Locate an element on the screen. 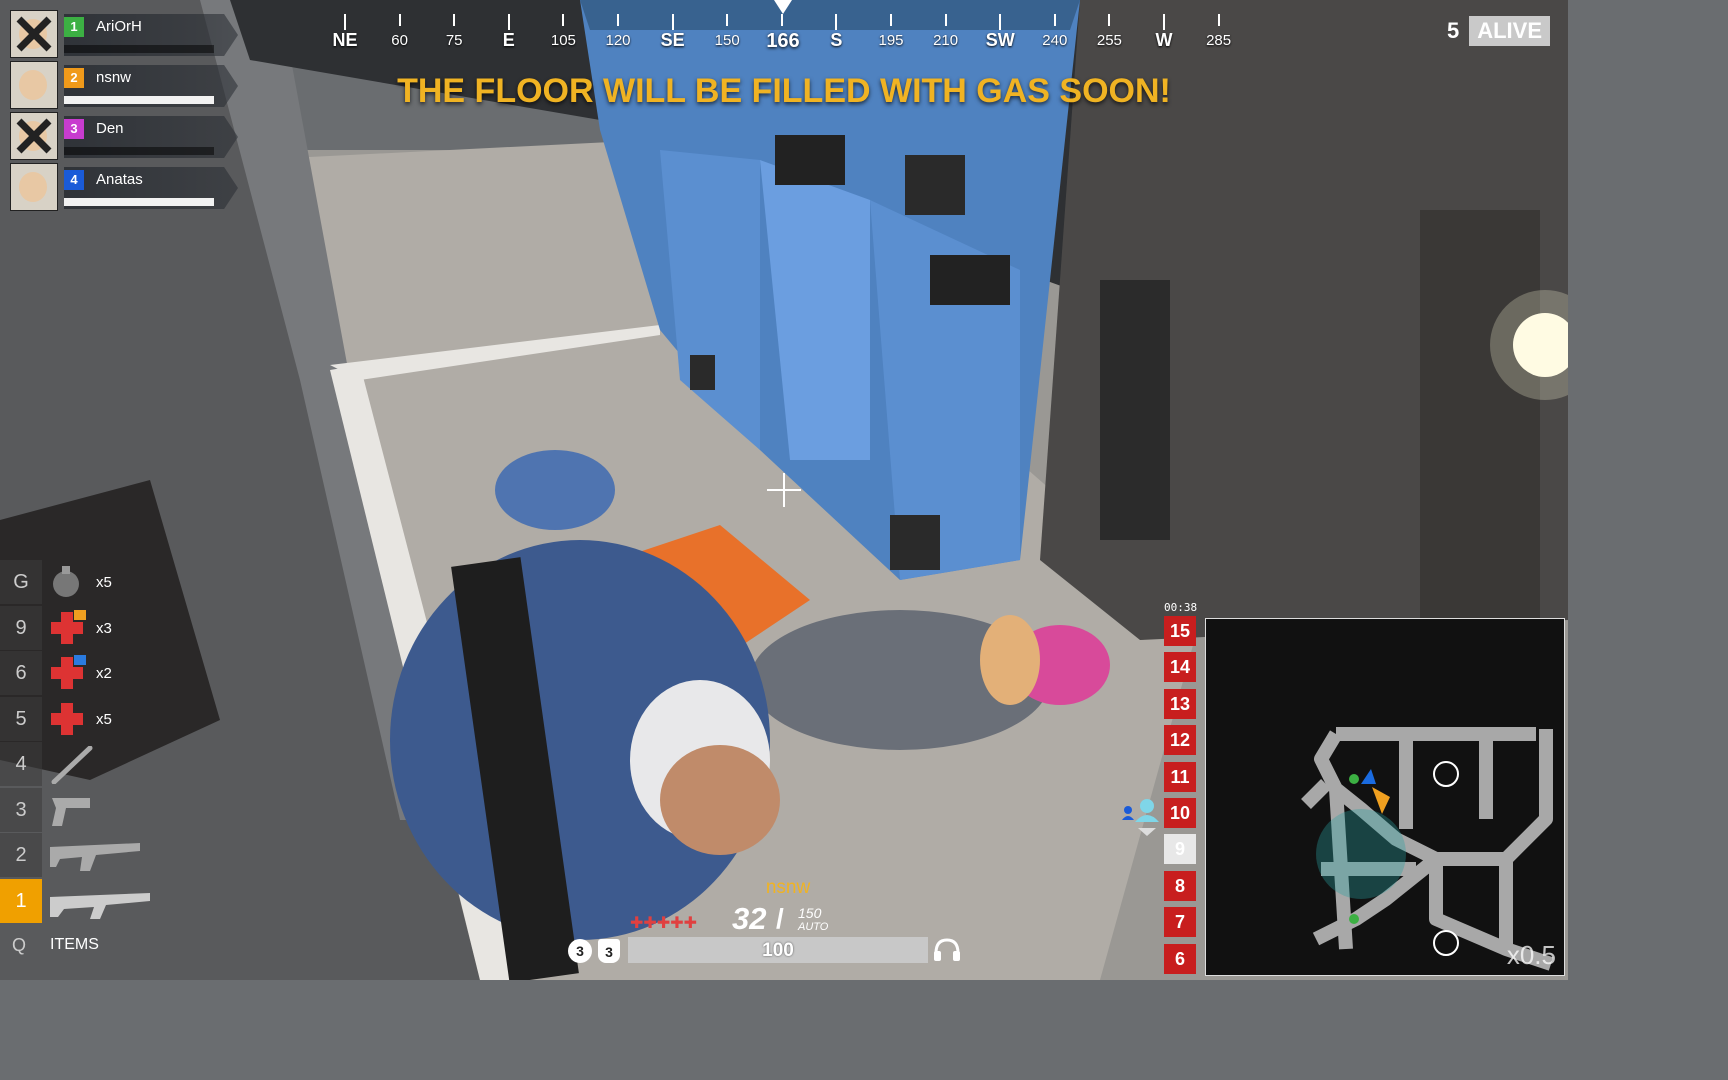 The width and height of the screenshot is (1728, 1080). member-slot-badge: 1 is located at coordinates (74, 27).